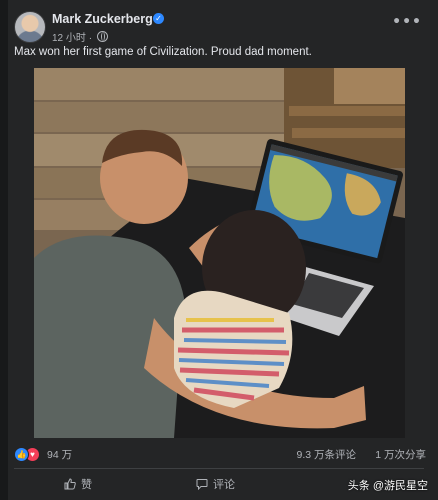 The width and height of the screenshot is (438, 500). What do you see at coordinates (220, 454) in the screenshot?
I see `reactions-stats: 👍 ♥ 94 万 9.3 万条评论 1 万次分享` at bounding box center [220, 454].